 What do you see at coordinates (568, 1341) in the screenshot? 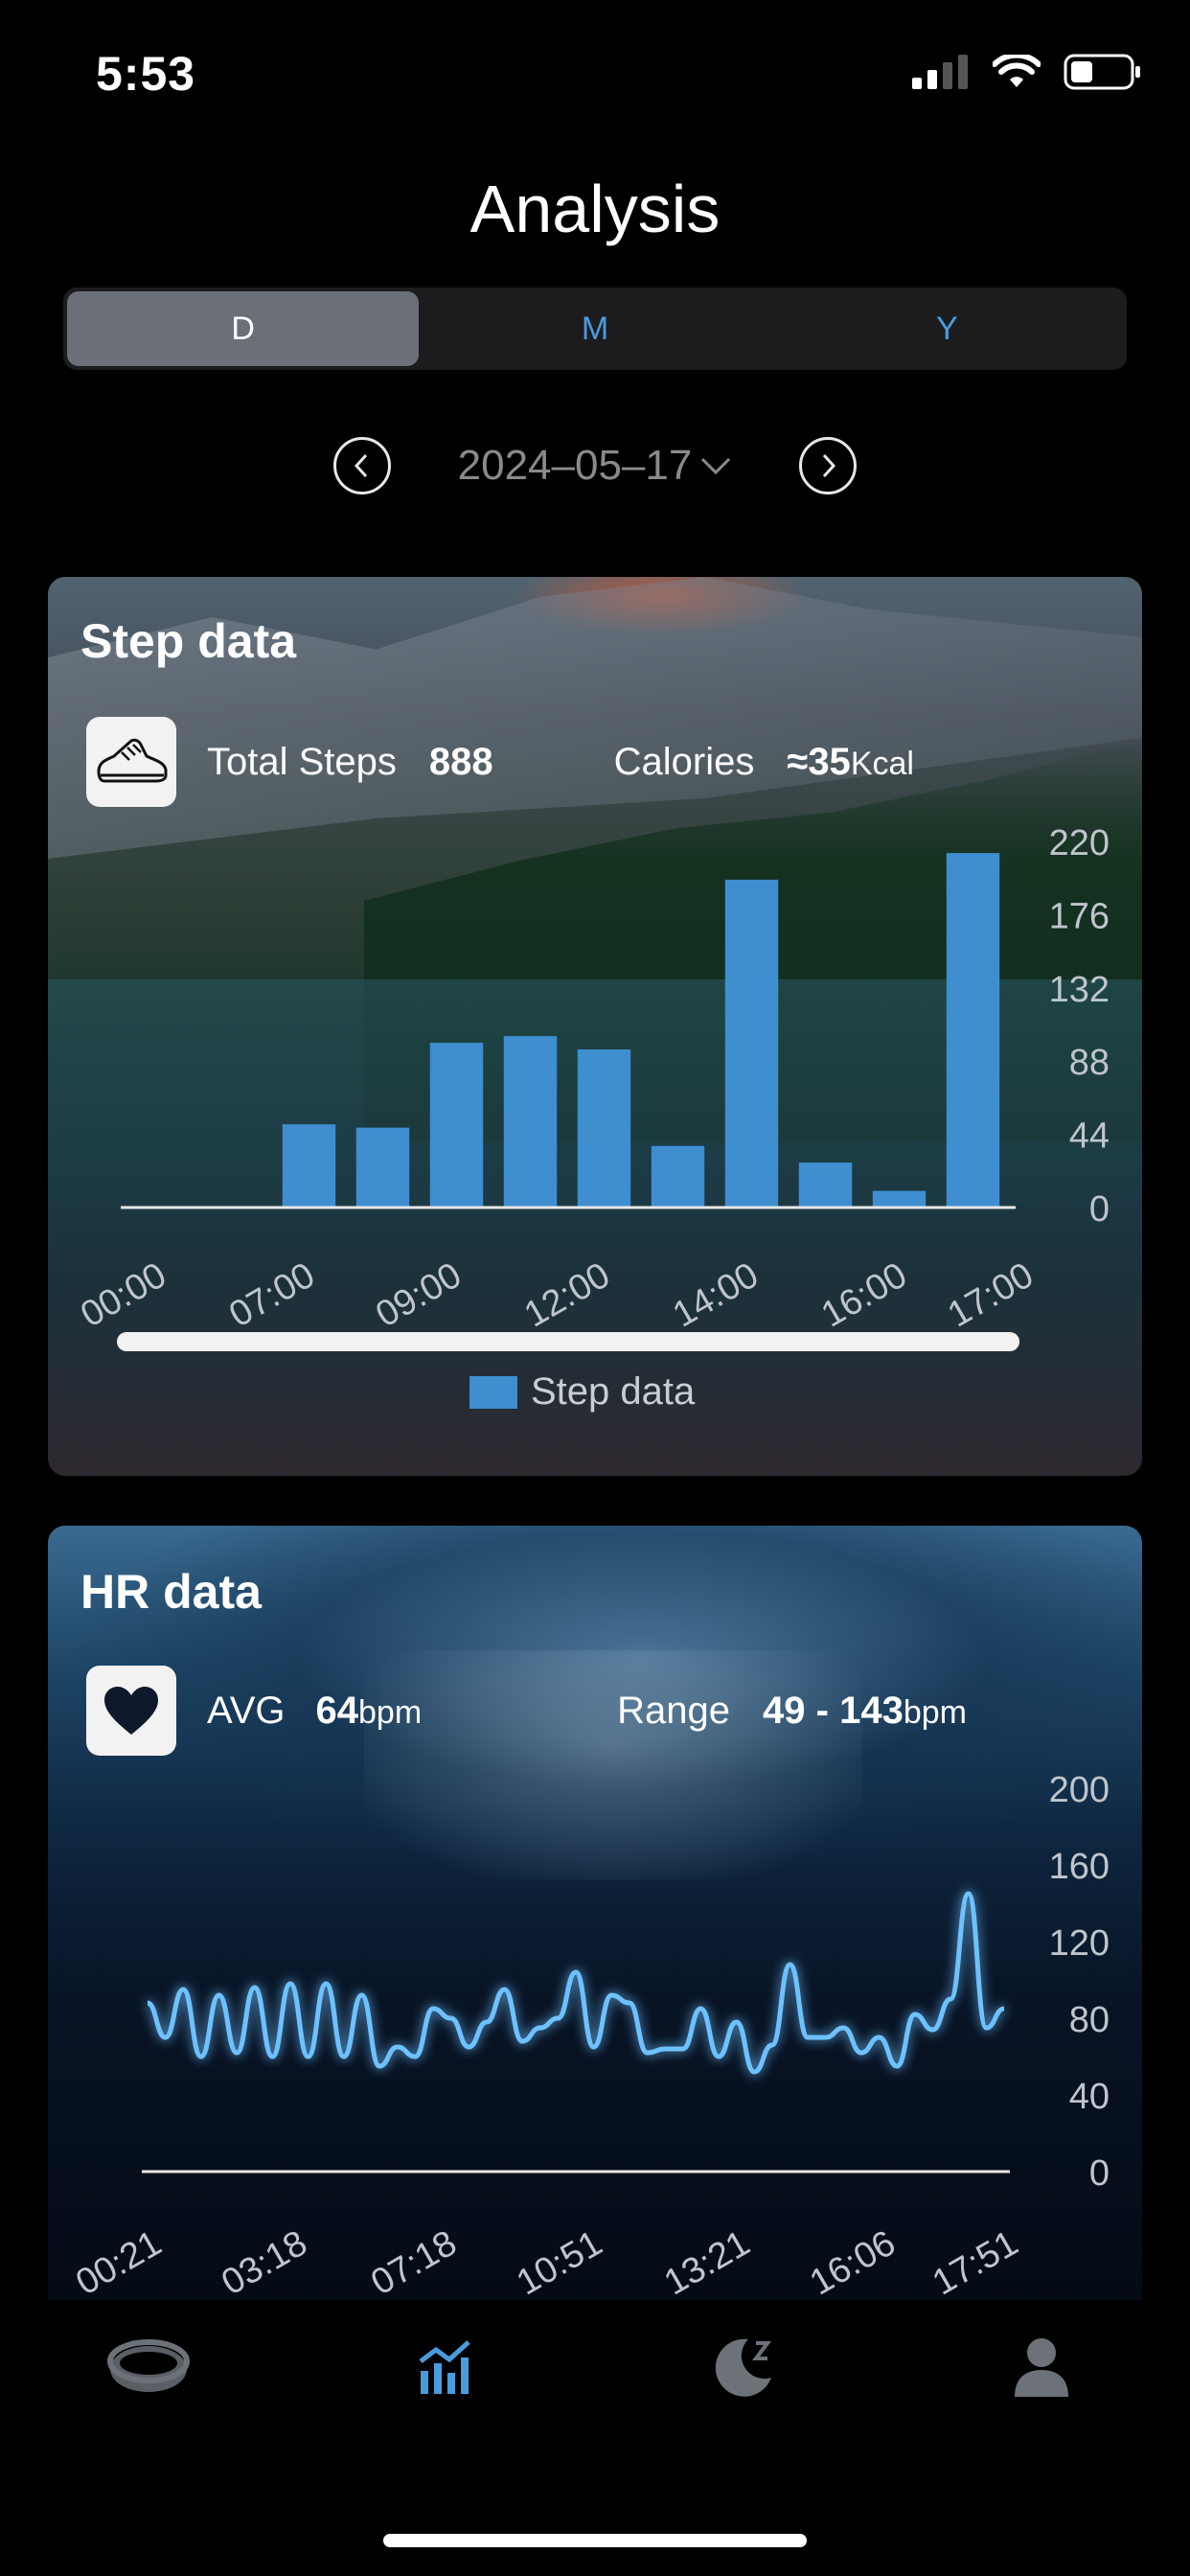
I see `chart-scrollbar` at bounding box center [568, 1341].